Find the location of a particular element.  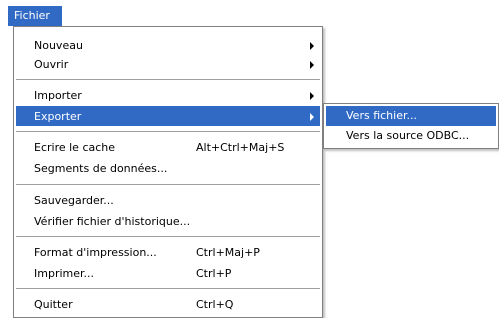

menubar-fichier: Fichier is located at coordinates (35, 16).